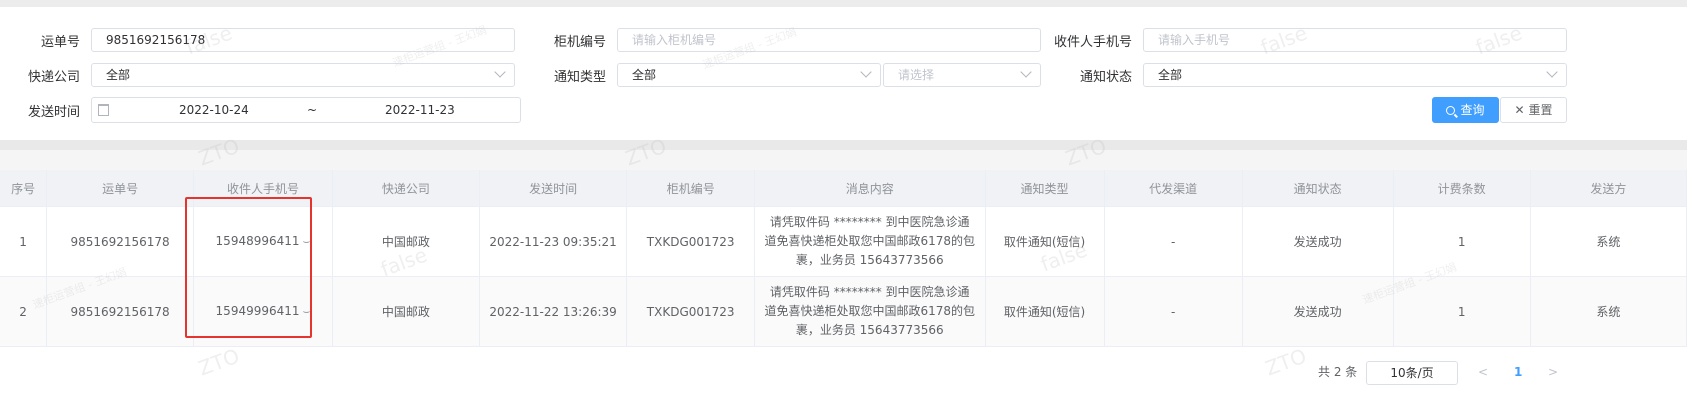  What do you see at coordinates (24, 311) in the screenshot?
I see `cell-index: 2` at bounding box center [24, 311].